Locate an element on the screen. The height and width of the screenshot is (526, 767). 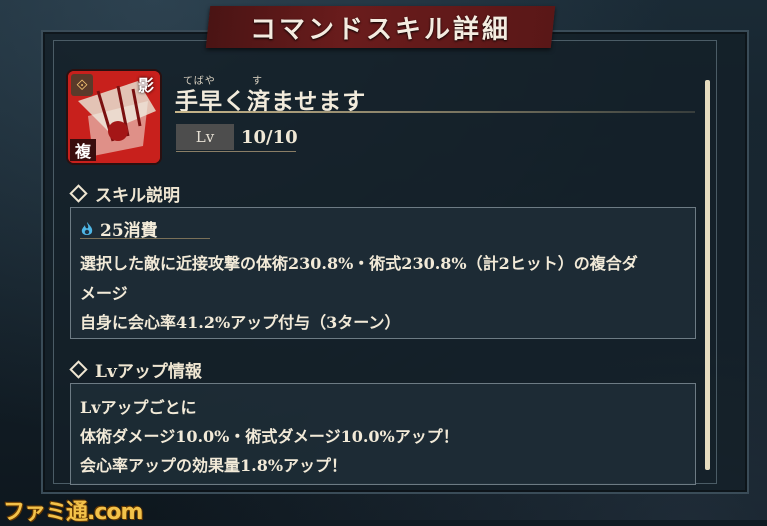
name-divider is located at coordinates (435, 112).